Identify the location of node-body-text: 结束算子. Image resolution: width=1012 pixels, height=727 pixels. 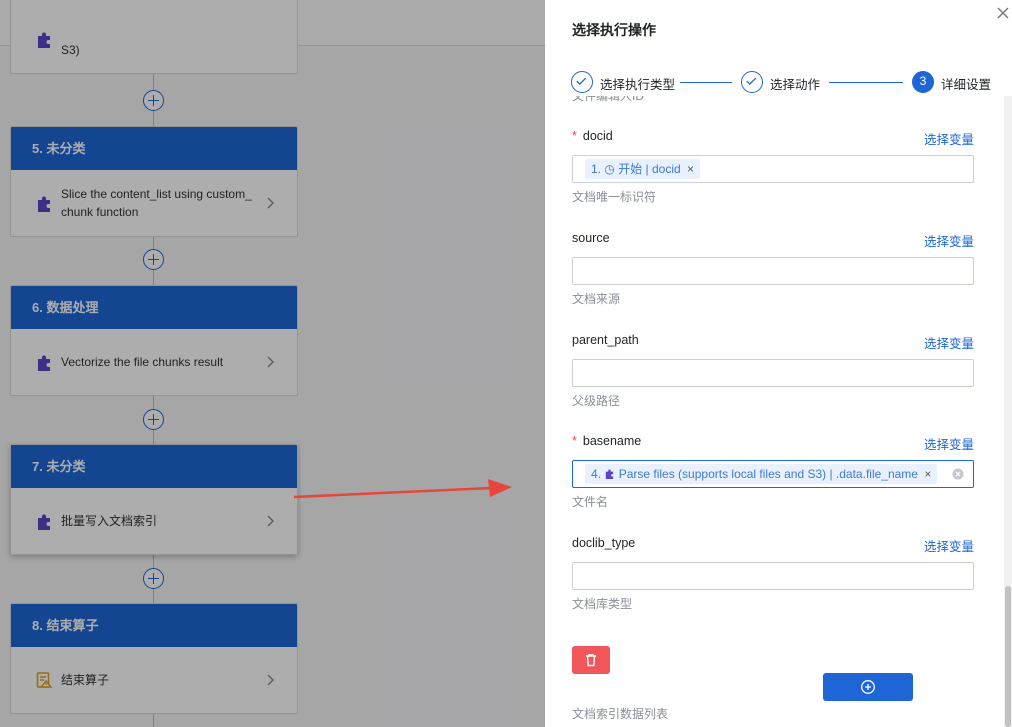
(85, 680).